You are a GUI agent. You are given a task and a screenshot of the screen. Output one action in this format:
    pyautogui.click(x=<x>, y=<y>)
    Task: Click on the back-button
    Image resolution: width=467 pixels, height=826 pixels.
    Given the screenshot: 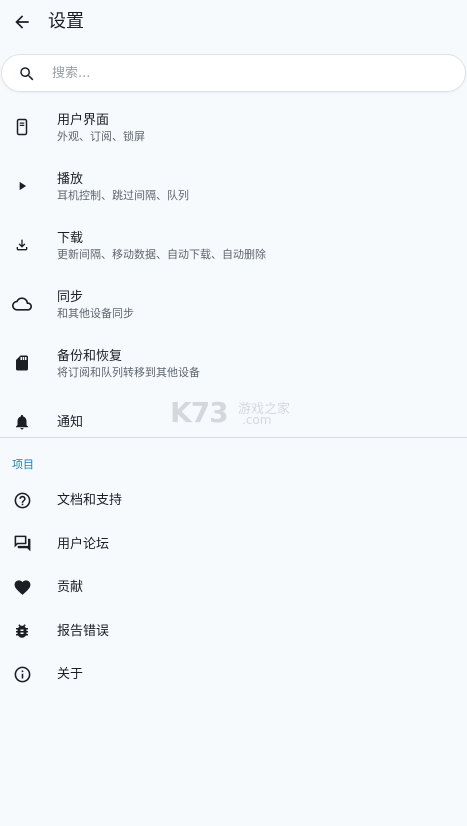 What is the action you would take?
    pyautogui.click(x=22, y=22)
    